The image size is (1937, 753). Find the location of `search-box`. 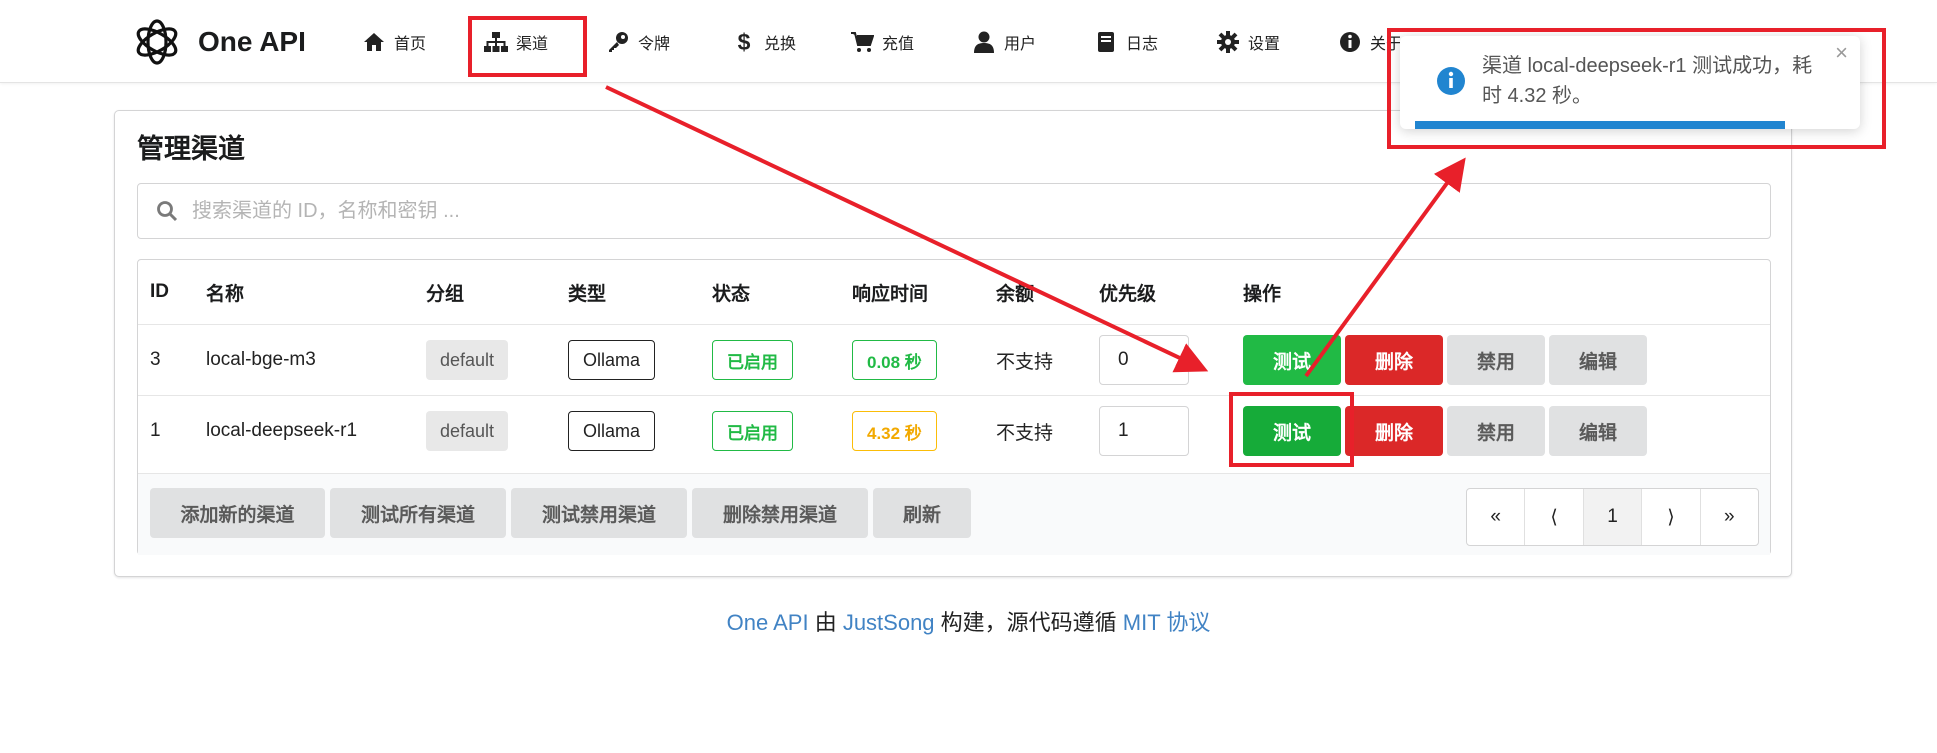

search-box is located at coordinates (954, 211).